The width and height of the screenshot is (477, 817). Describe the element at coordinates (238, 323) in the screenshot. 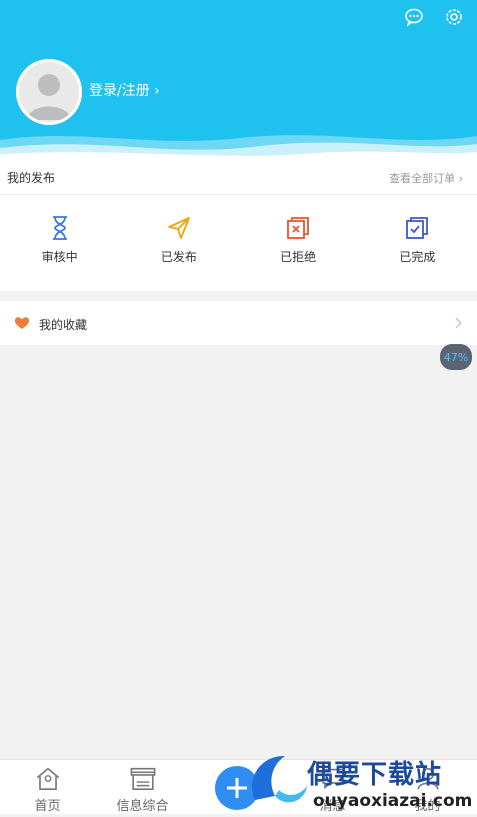

I see `my-favorites-row: 我的收藏` at that location.